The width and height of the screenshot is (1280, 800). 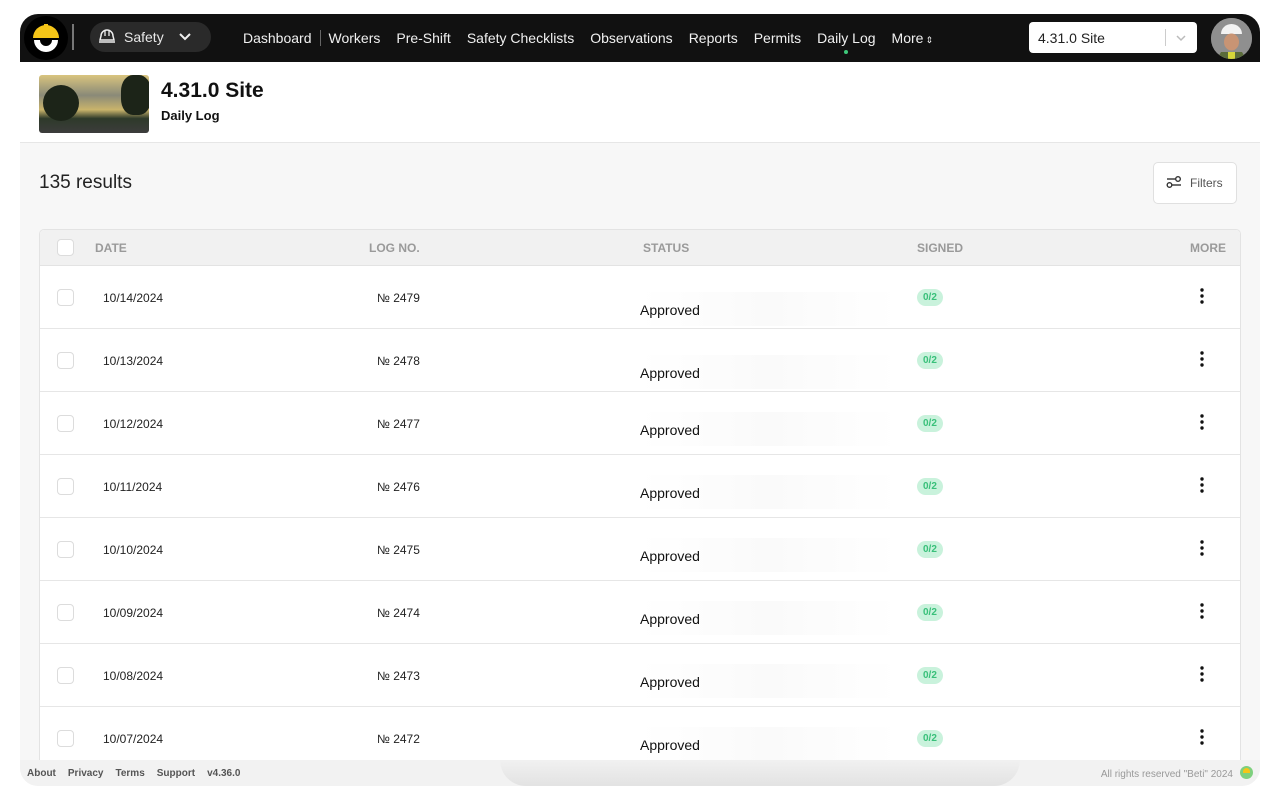 I want to click on chevron-down-icon, so click(x=185, y=37).